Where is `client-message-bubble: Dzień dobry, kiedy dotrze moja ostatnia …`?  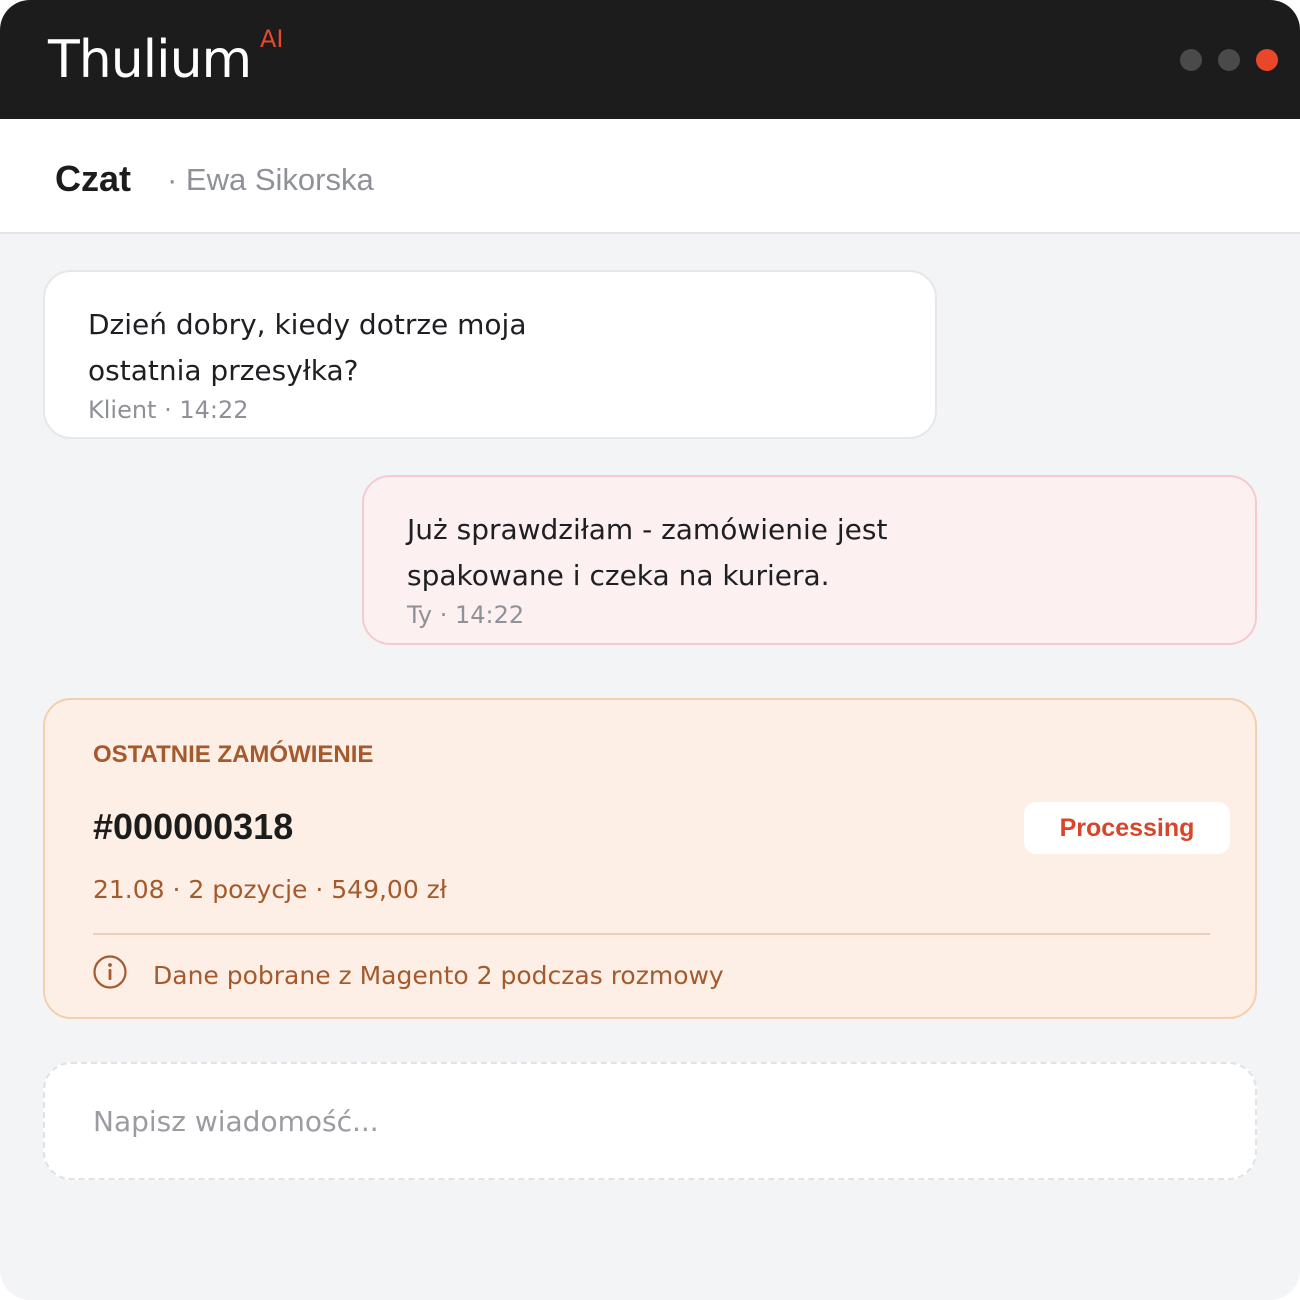 client-message-bubble: Dzień dobry, kiedy dotrze moja ostatnia … is located at coordinates (490, 354).